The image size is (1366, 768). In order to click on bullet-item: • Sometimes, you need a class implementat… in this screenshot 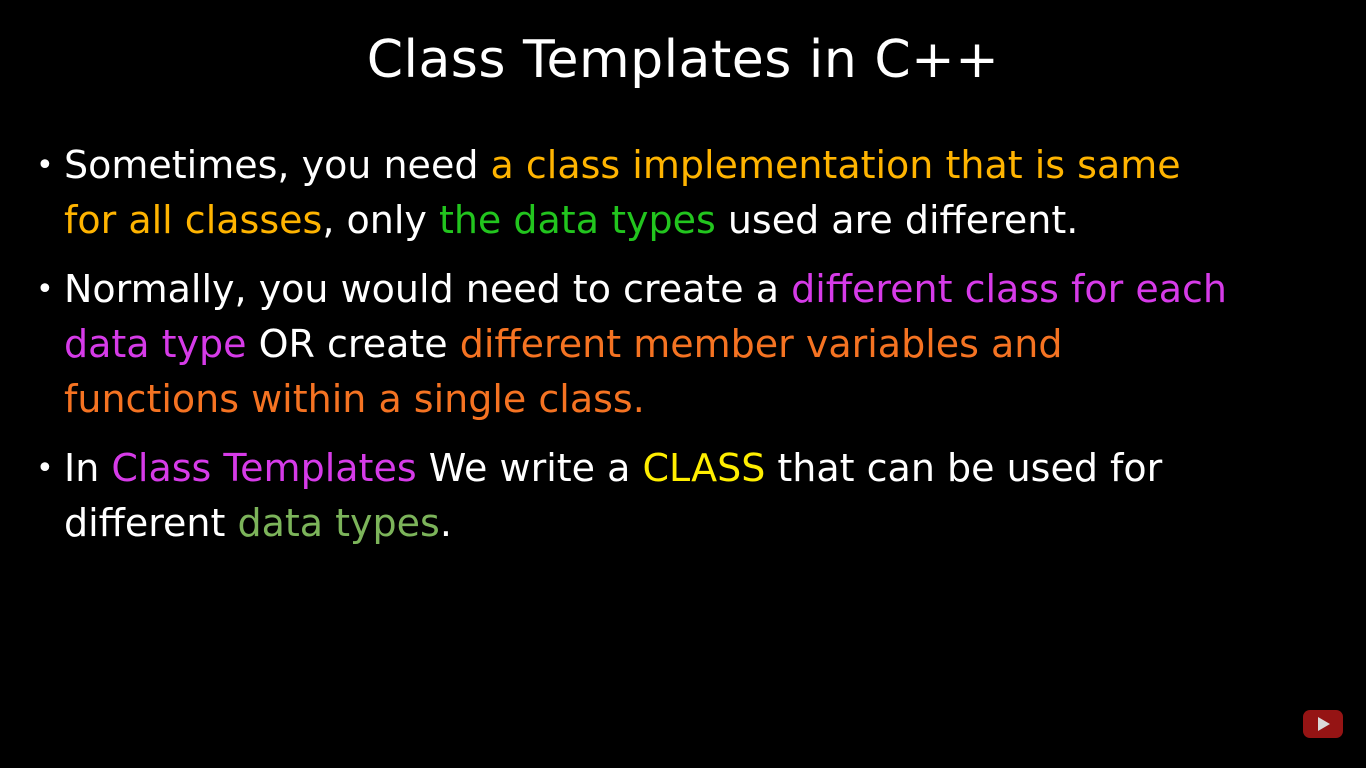, I will do `click(686, 193)`.